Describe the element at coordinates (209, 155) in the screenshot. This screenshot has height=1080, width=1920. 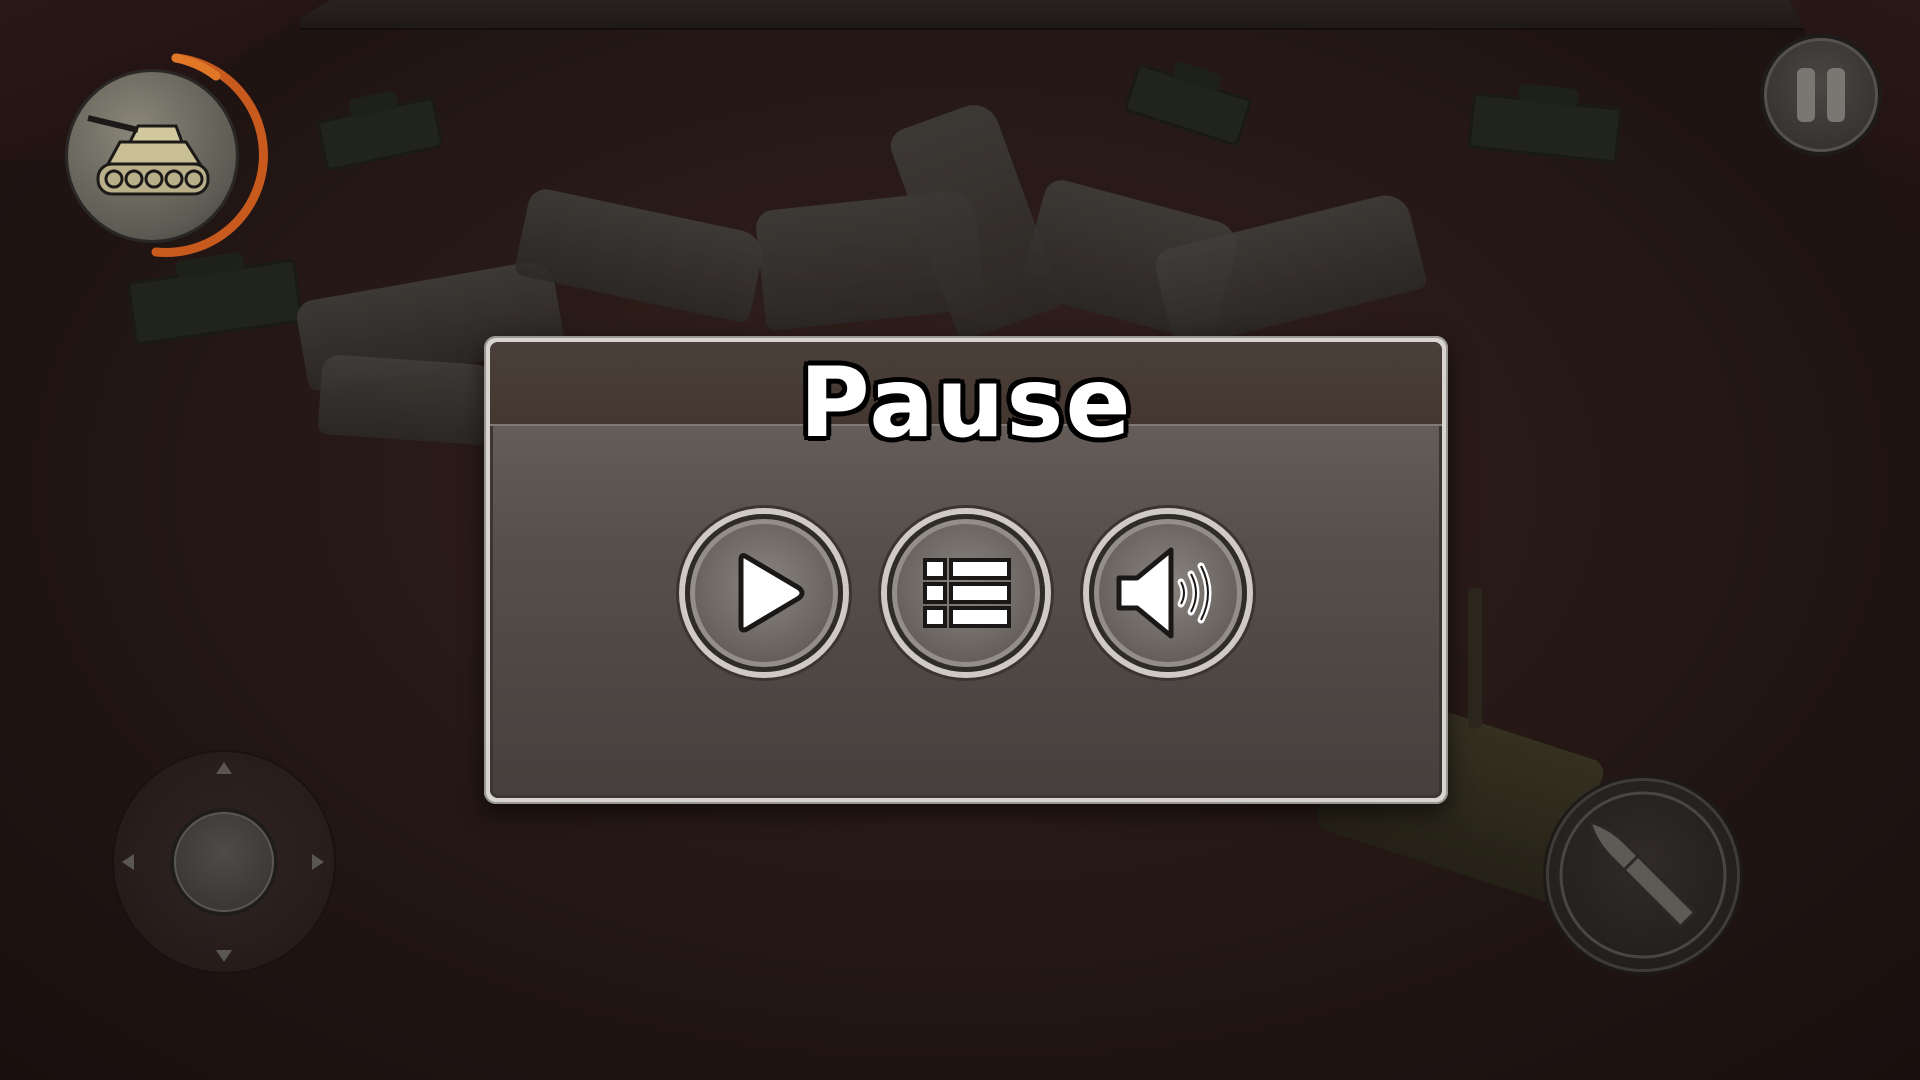
I see `health-ring` at that location.